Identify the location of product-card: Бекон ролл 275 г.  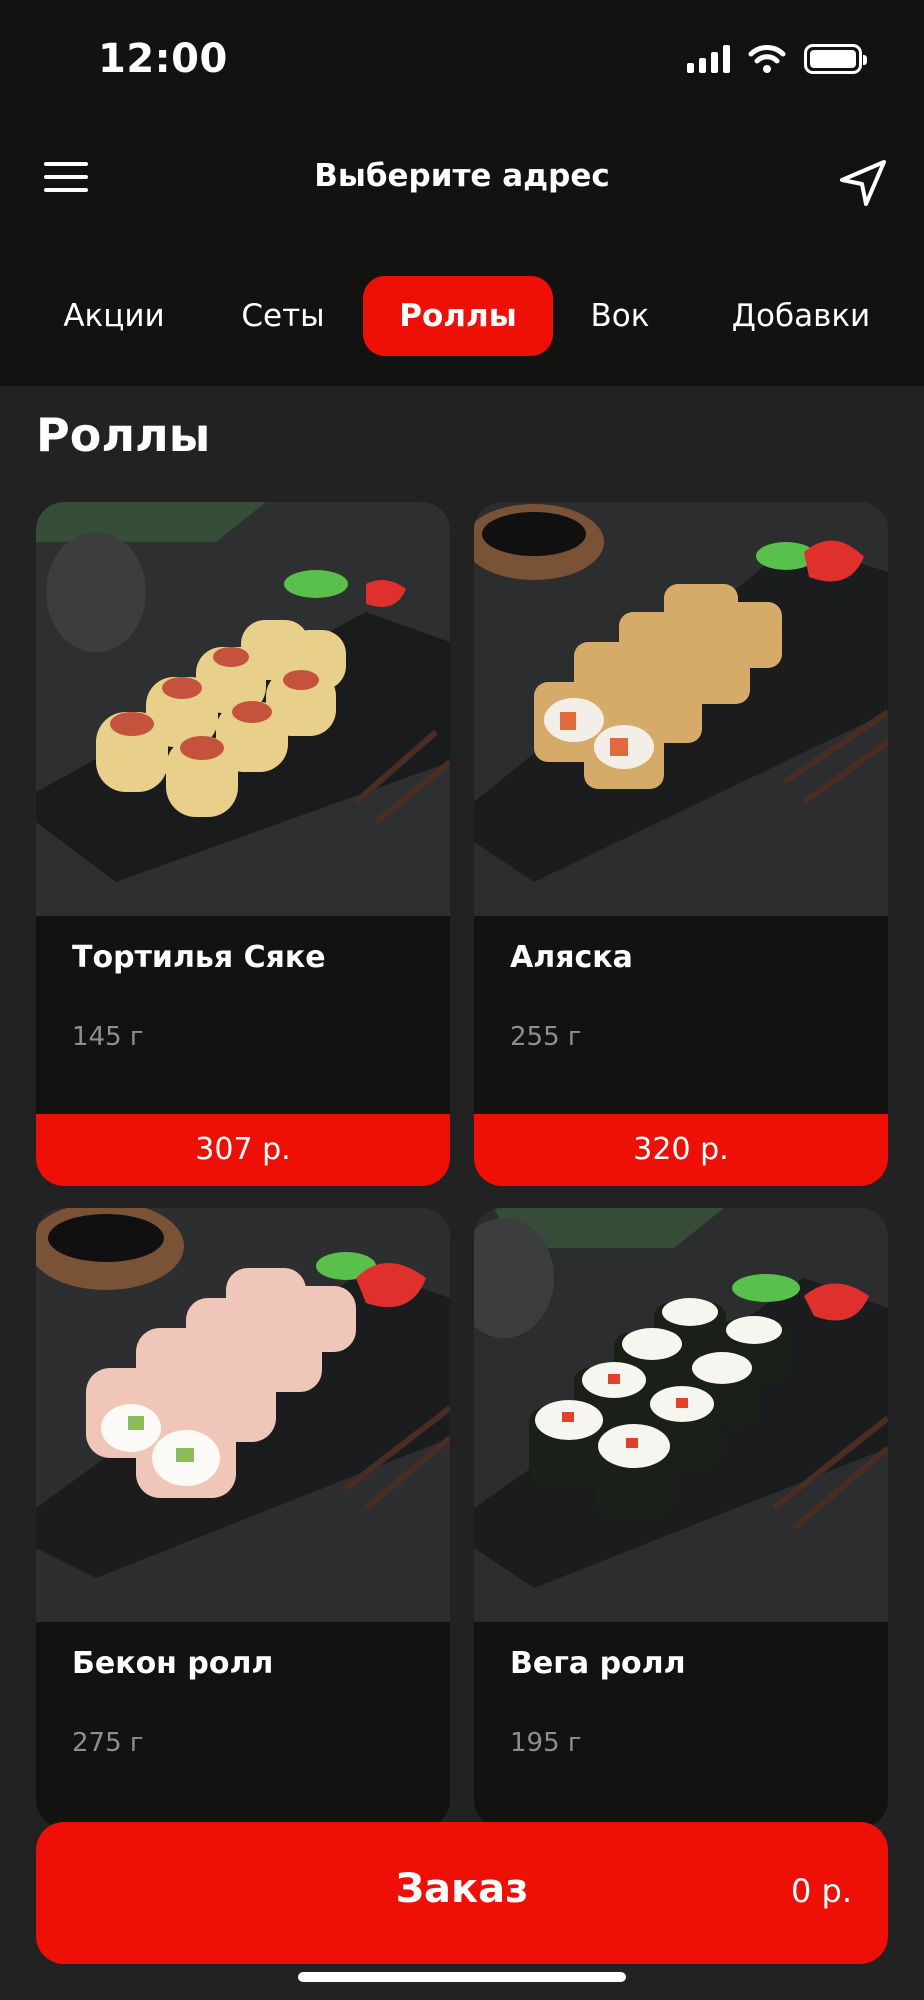
(243, 1518).